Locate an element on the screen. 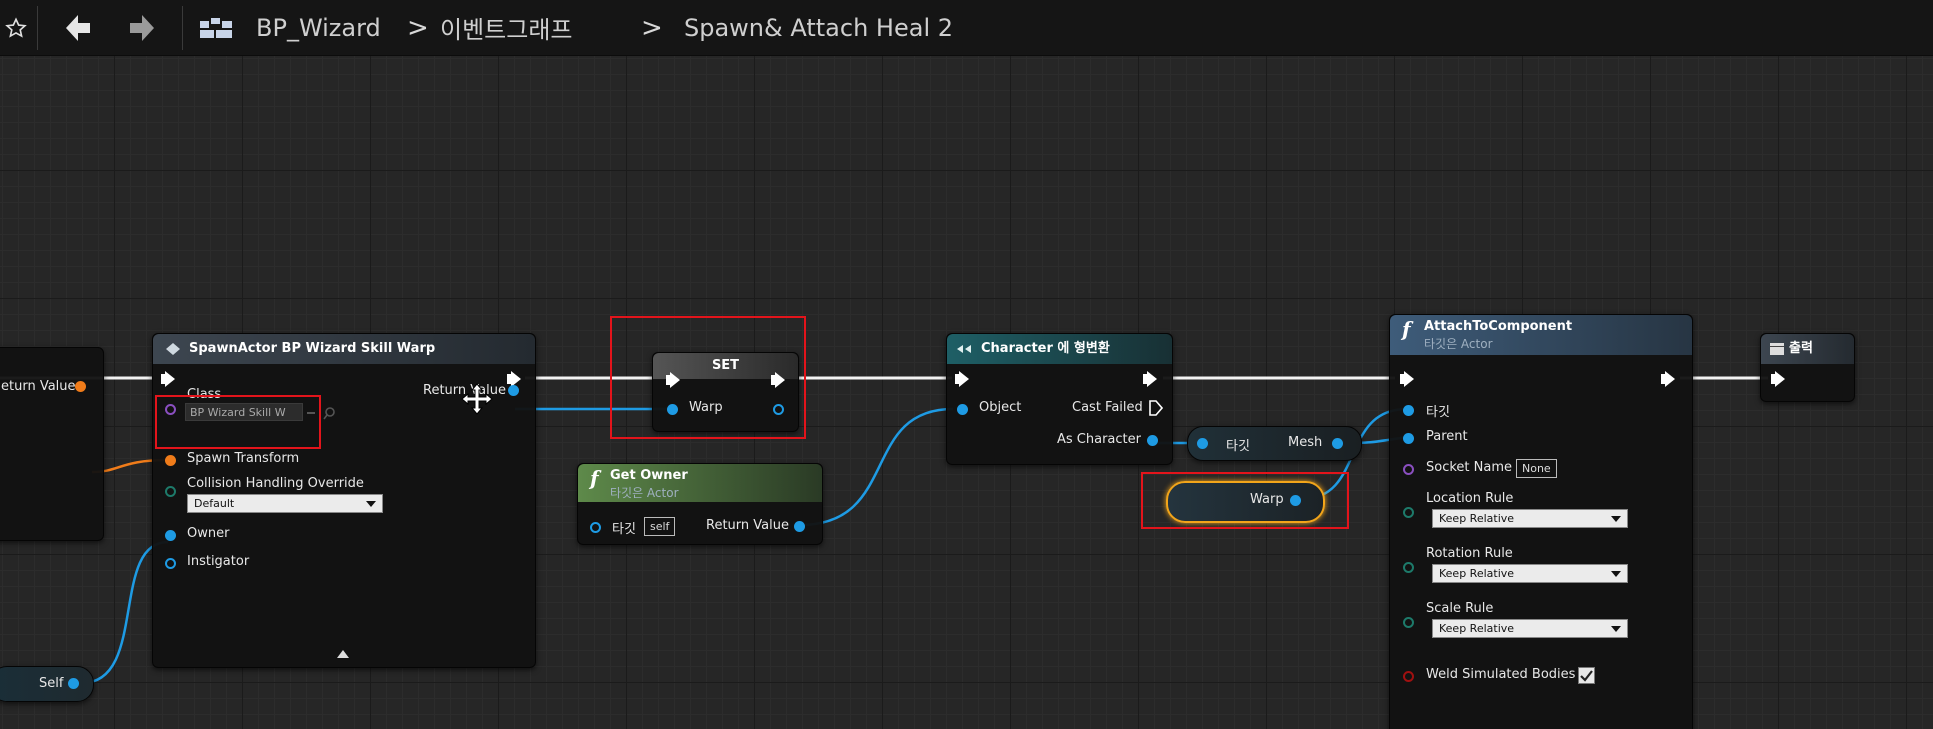 The image size is (1933, 729). mesh-label: Mesh is located at coordinates (1305, 442).